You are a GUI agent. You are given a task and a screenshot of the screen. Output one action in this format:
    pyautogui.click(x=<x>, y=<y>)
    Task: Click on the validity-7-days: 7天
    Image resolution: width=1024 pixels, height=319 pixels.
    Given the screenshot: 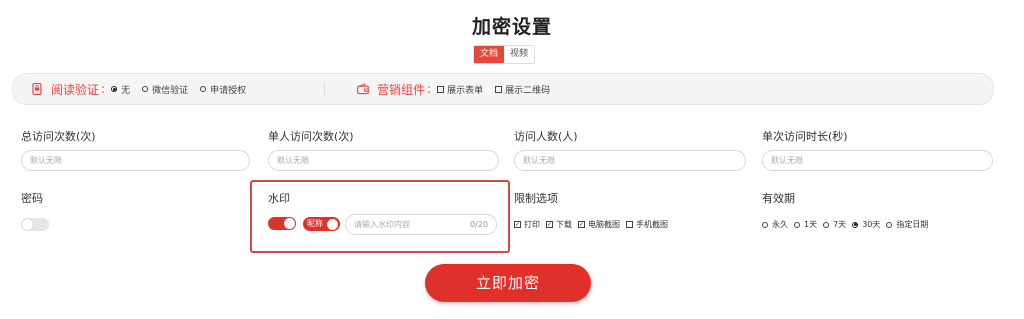 What is the action you would take?
    pyautogui.click(x=834, y=224)
    